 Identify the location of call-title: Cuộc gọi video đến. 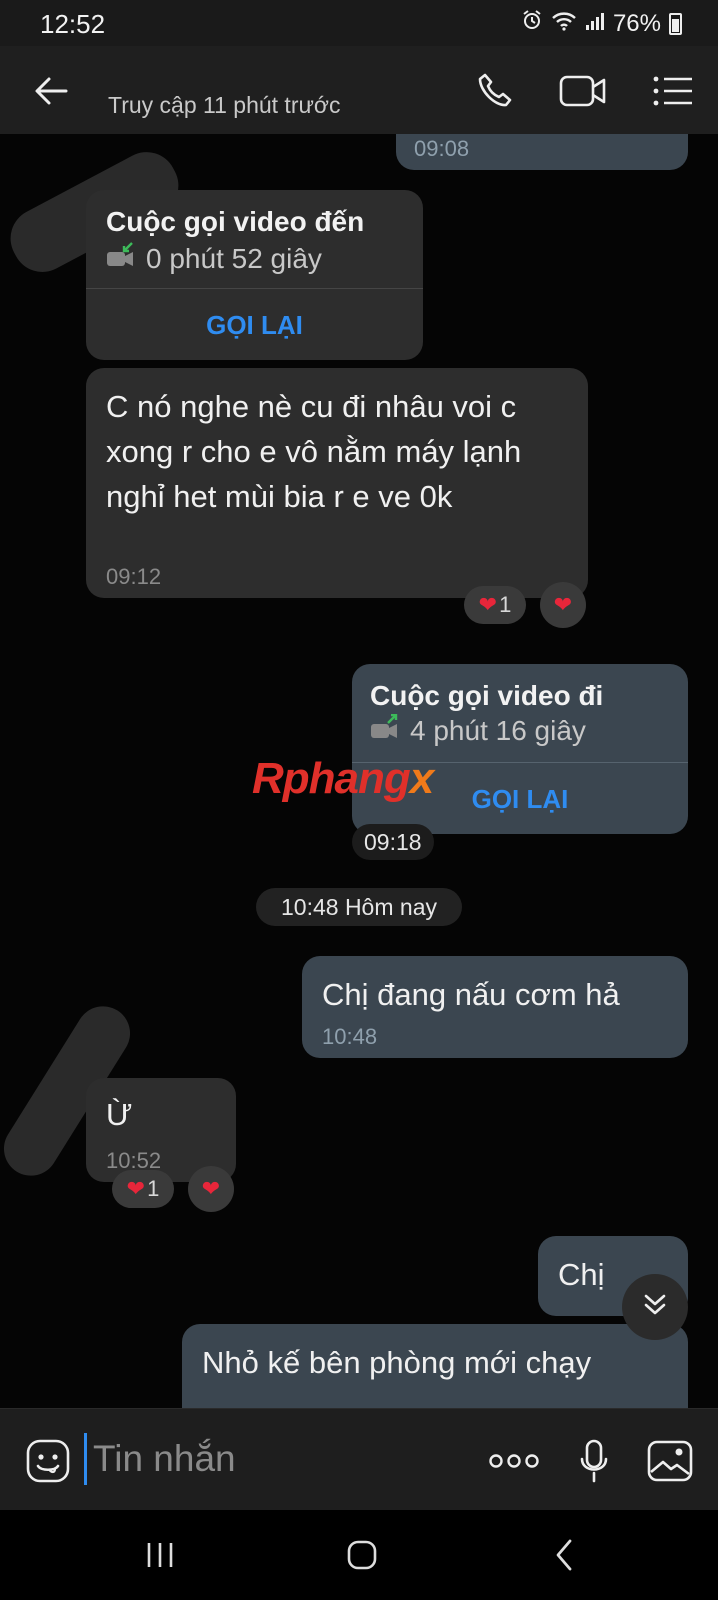
(235, 221).